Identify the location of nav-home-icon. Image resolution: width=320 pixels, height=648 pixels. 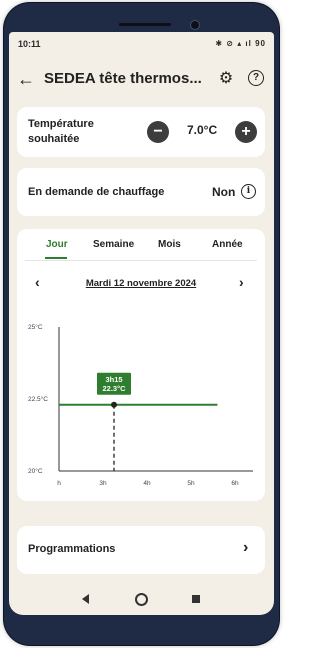
(141, 599).